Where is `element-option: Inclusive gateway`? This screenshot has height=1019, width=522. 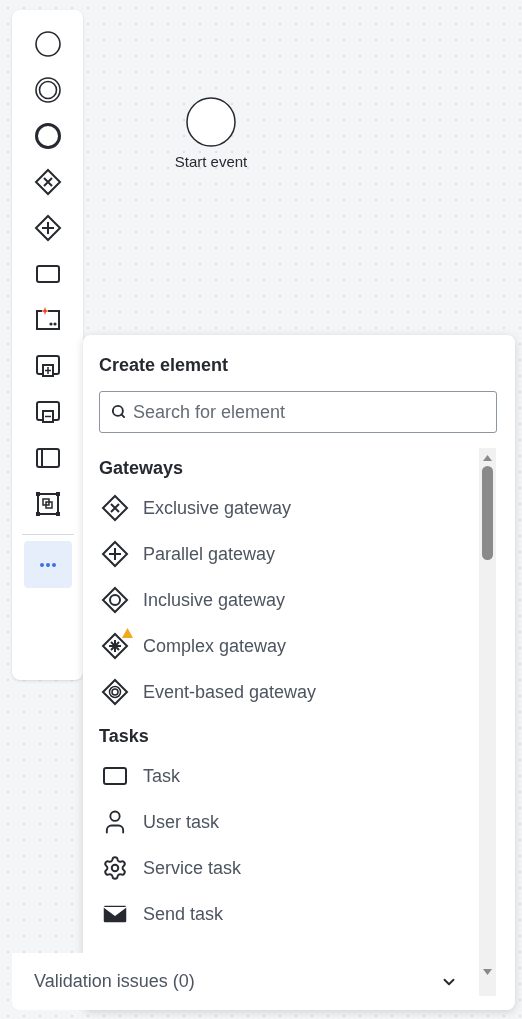
element-option: Inclusive gateway is located at coordinates (214, 600).